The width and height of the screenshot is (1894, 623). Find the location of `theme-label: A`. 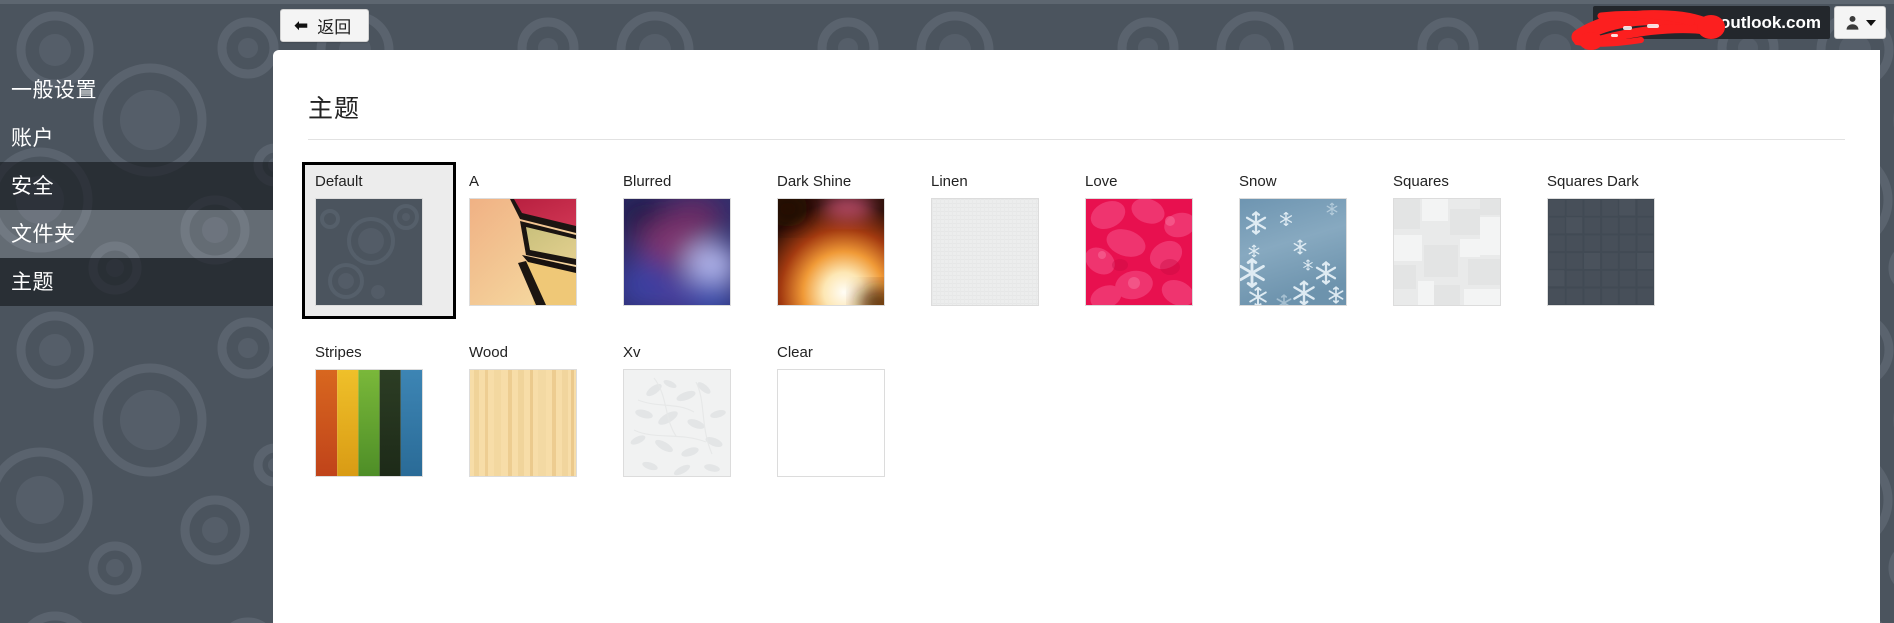

theme-label: A is located at coordinates (474, 181).